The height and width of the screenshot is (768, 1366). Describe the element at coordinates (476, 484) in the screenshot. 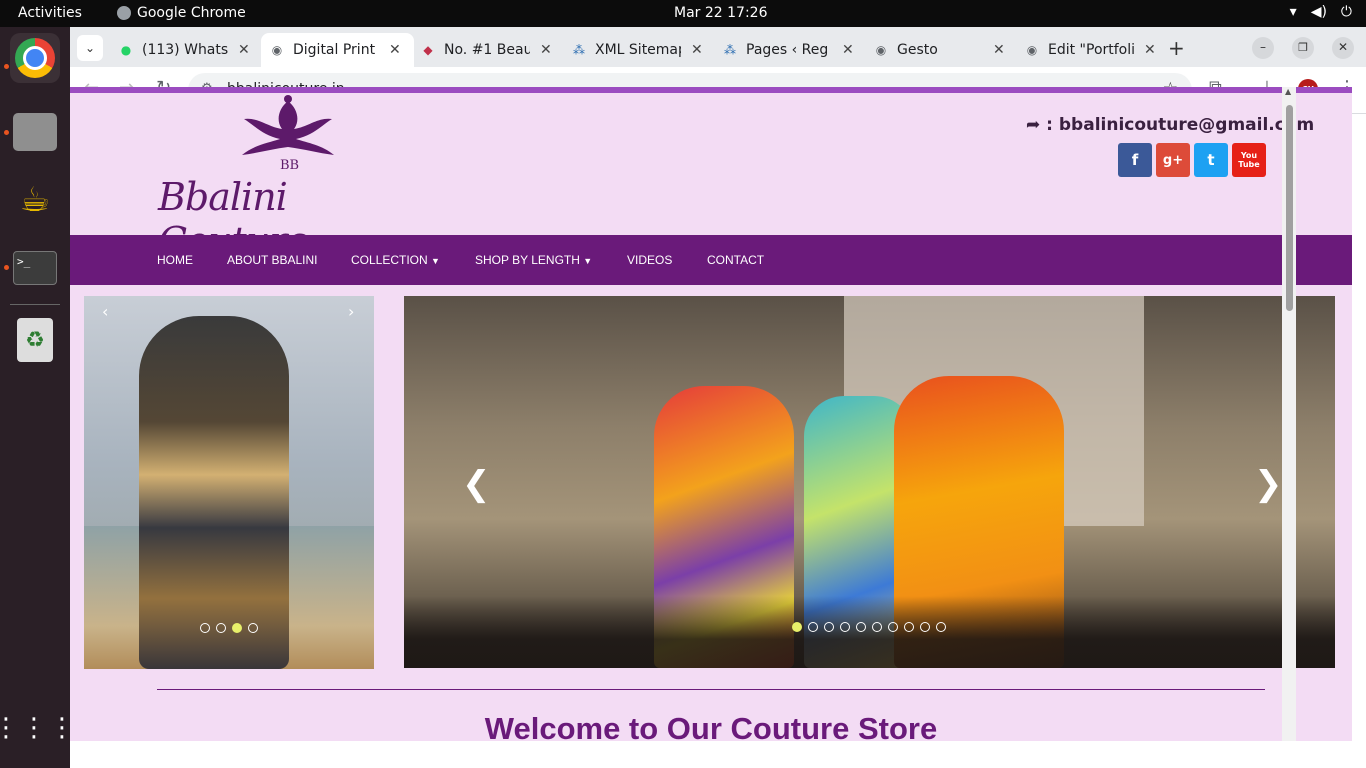

I see `prev-arrow-icon: ❮` at that location.